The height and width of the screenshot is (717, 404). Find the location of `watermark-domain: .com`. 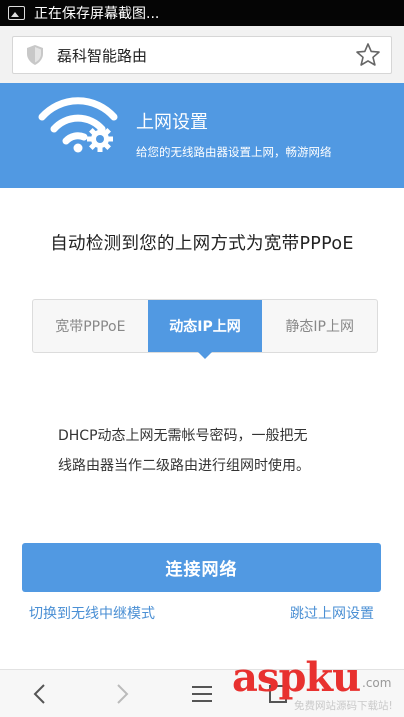

watermark-domain: .com is located at coordinates (377, 683).